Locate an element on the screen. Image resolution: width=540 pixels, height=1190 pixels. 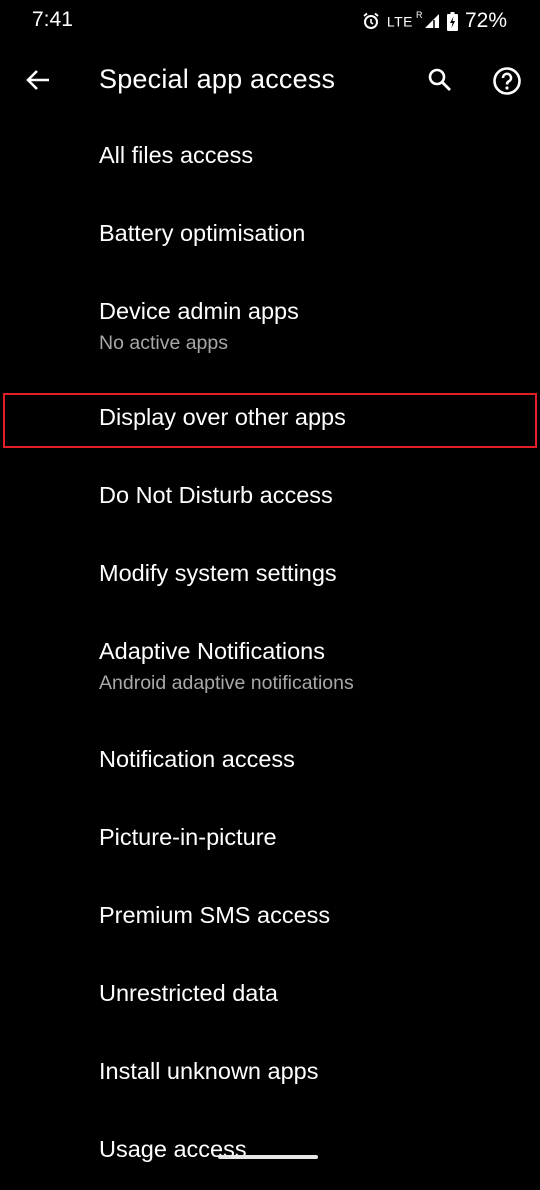
search-icon is located at coordinates (439, 79).